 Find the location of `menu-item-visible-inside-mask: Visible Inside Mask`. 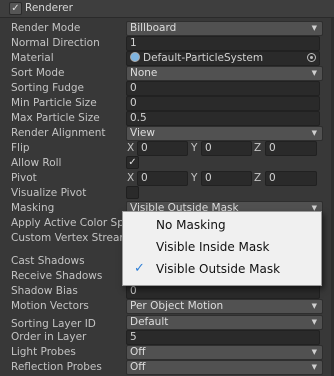

menu-item-visible-inside-mask: Visible Inside Mask is located at coordinates (222, 248).